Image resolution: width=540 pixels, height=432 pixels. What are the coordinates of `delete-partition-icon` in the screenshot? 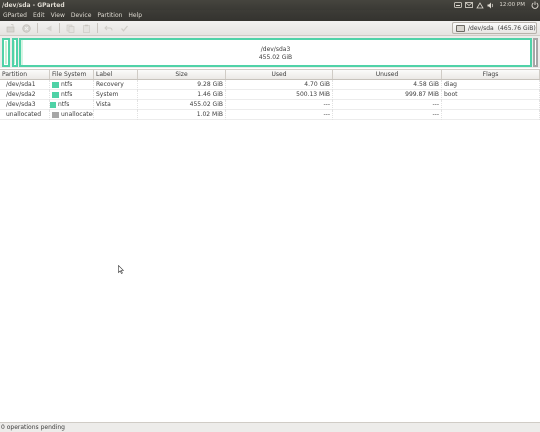 It's located at (26, 28).